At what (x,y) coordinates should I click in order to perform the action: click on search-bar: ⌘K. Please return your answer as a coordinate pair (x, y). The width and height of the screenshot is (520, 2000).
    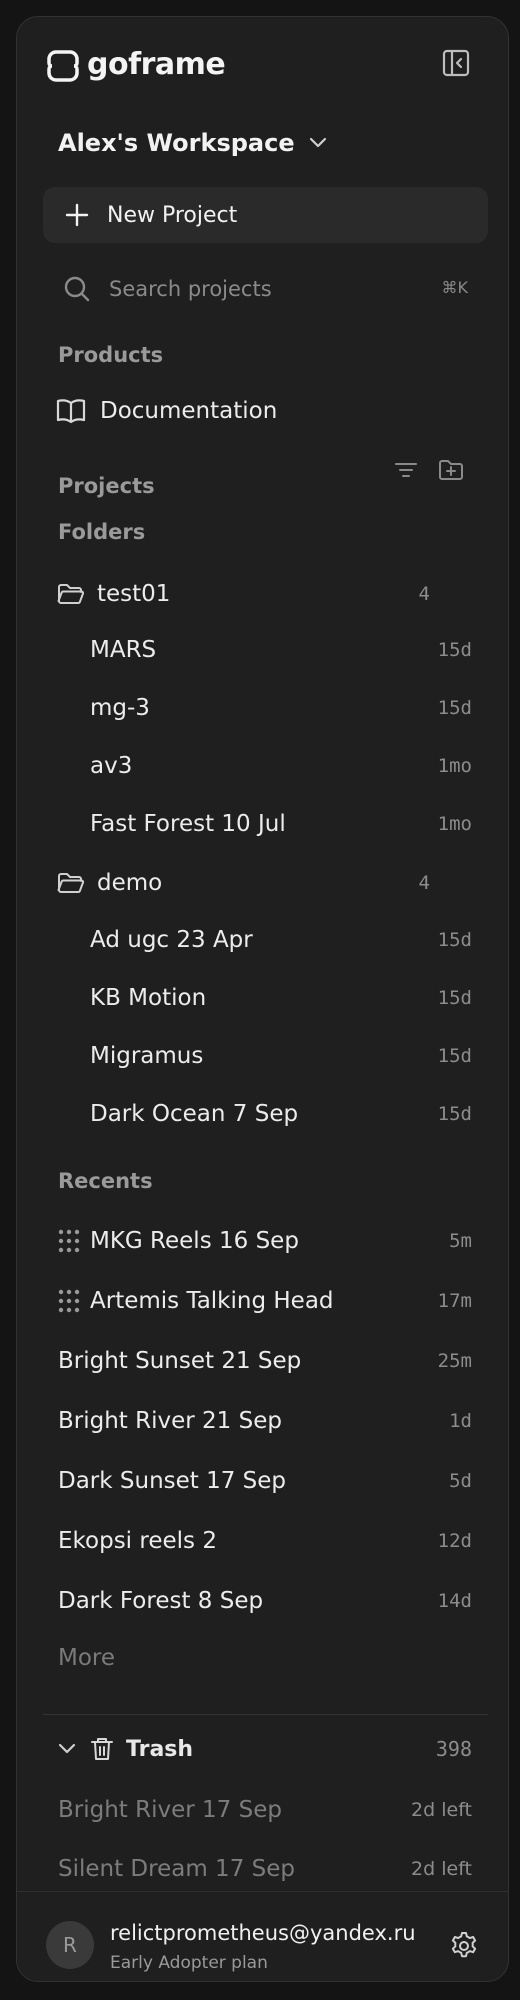
    Looking at the image, I should click on (265, 289).